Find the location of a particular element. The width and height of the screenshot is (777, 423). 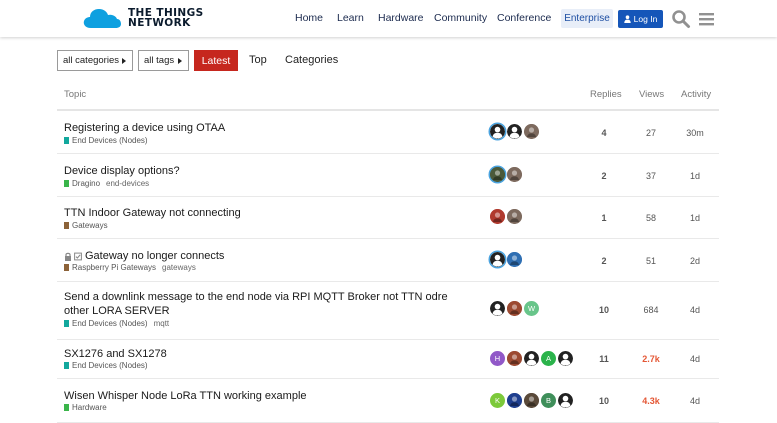

categories-dropdown: all categories is located at coordinates (95, 60).